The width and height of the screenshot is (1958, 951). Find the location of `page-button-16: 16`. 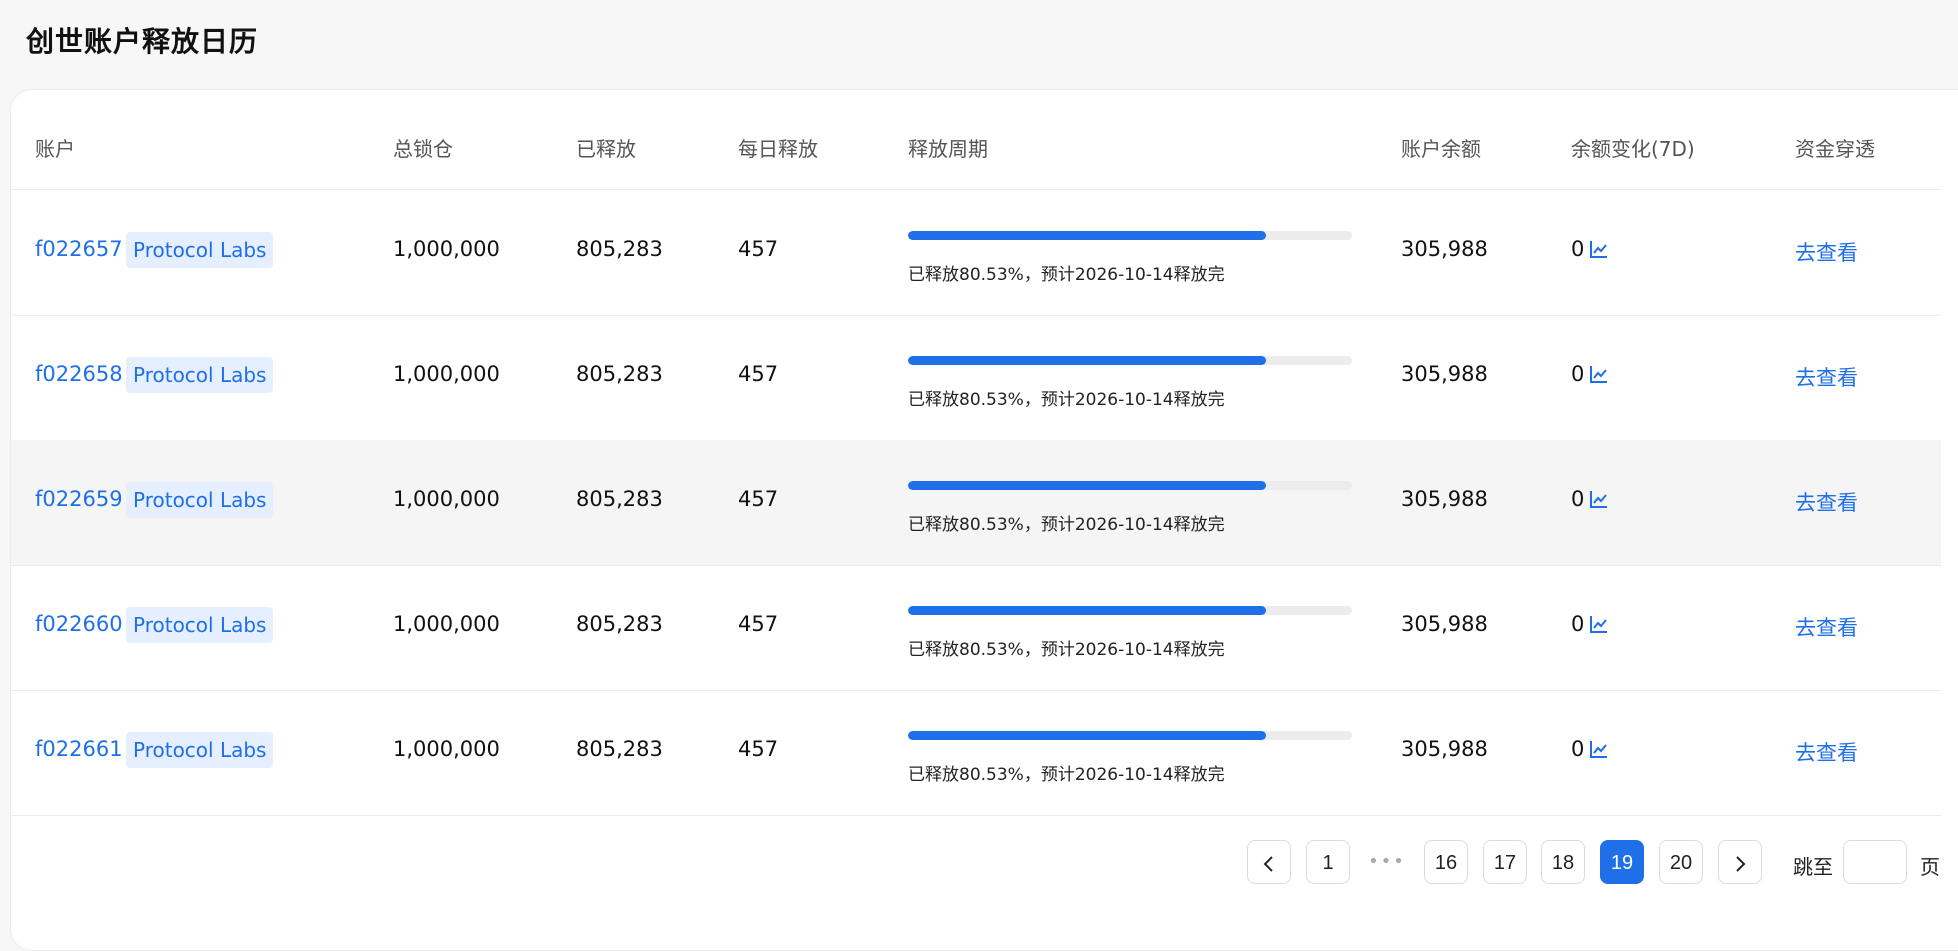

page-button-16: 16 is located at coordinates (1446, 862).